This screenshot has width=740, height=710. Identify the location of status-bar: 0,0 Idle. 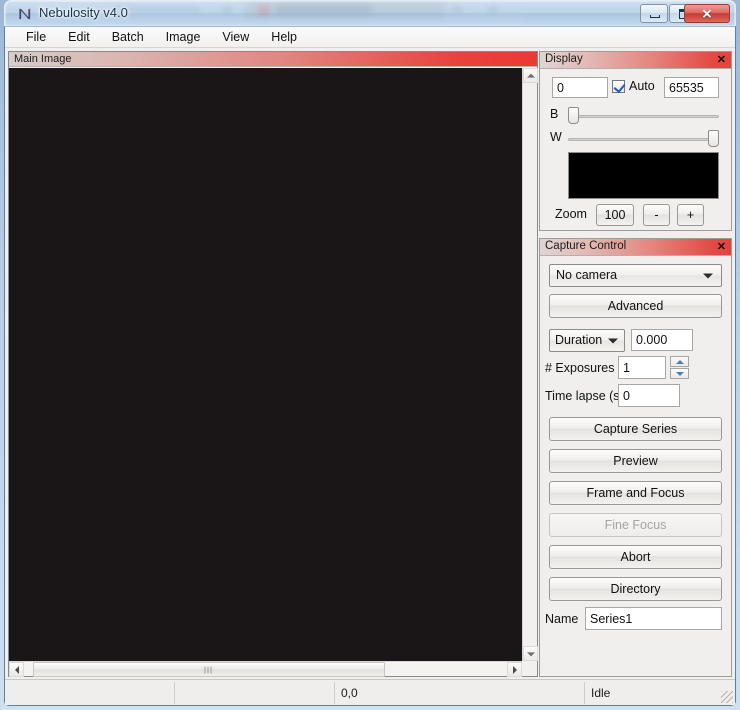
(370, 692).